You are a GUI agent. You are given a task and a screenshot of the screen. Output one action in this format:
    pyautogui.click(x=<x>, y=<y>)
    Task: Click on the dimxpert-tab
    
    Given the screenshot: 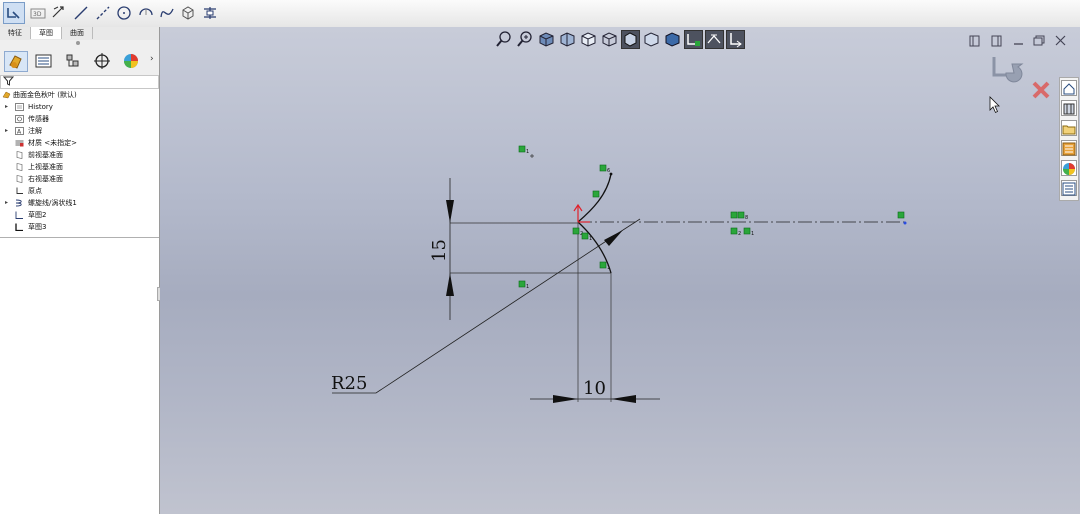 What is the action you would take?
    pyautogui.click(x=102, y=61)
    